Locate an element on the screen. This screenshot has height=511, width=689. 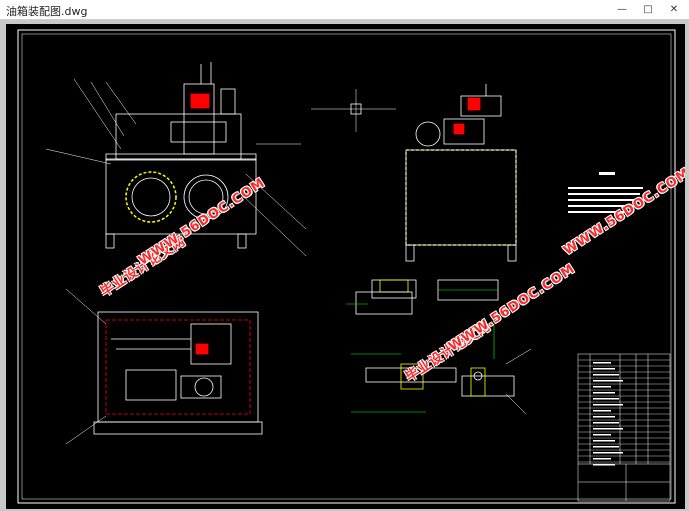
parts-list-table is located at coordinates (624, 427).